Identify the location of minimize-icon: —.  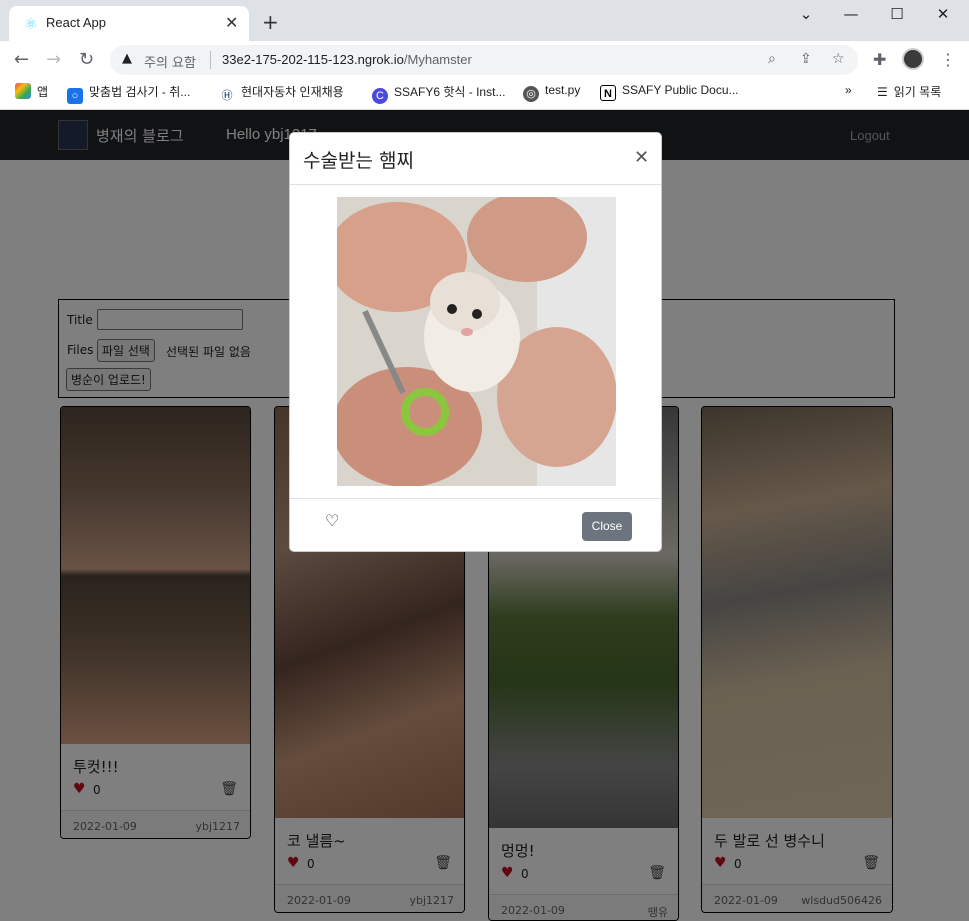
(851, 14).